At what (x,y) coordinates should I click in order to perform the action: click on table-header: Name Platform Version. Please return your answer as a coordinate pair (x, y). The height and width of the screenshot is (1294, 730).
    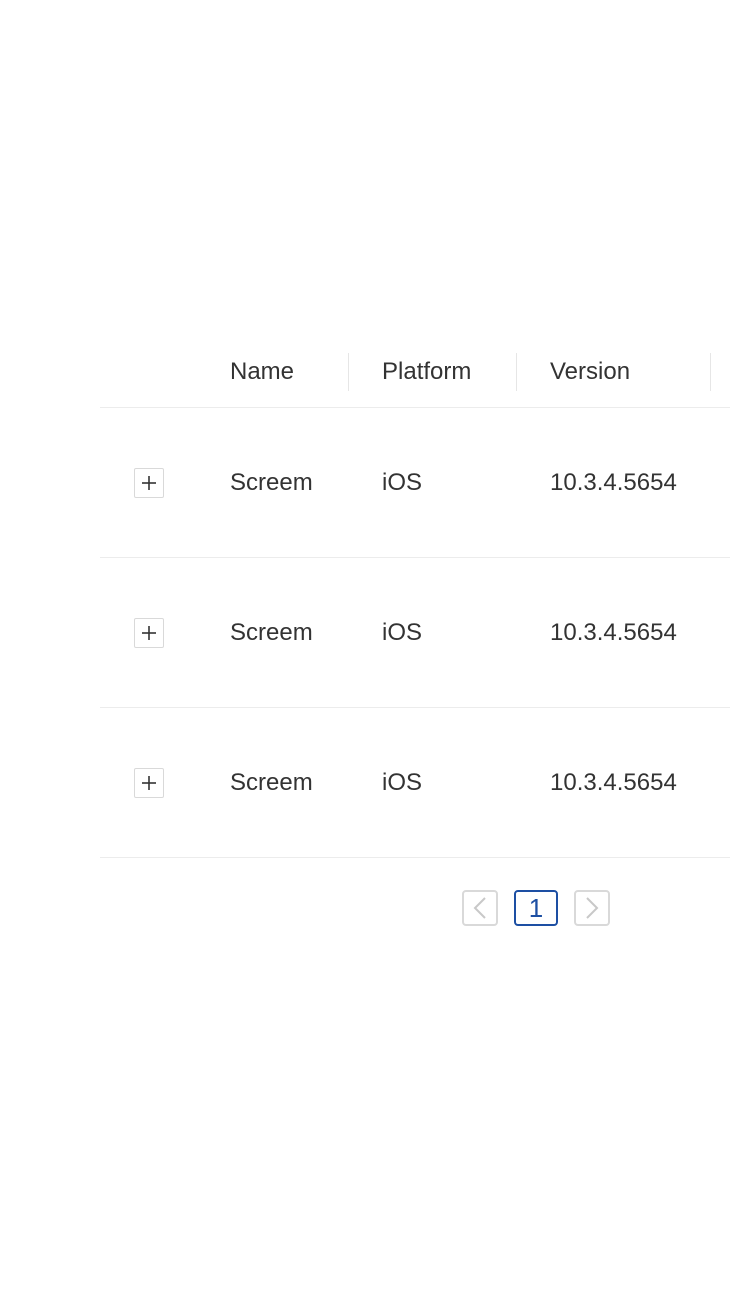
    Looking at the image, I should click on (415, 372).